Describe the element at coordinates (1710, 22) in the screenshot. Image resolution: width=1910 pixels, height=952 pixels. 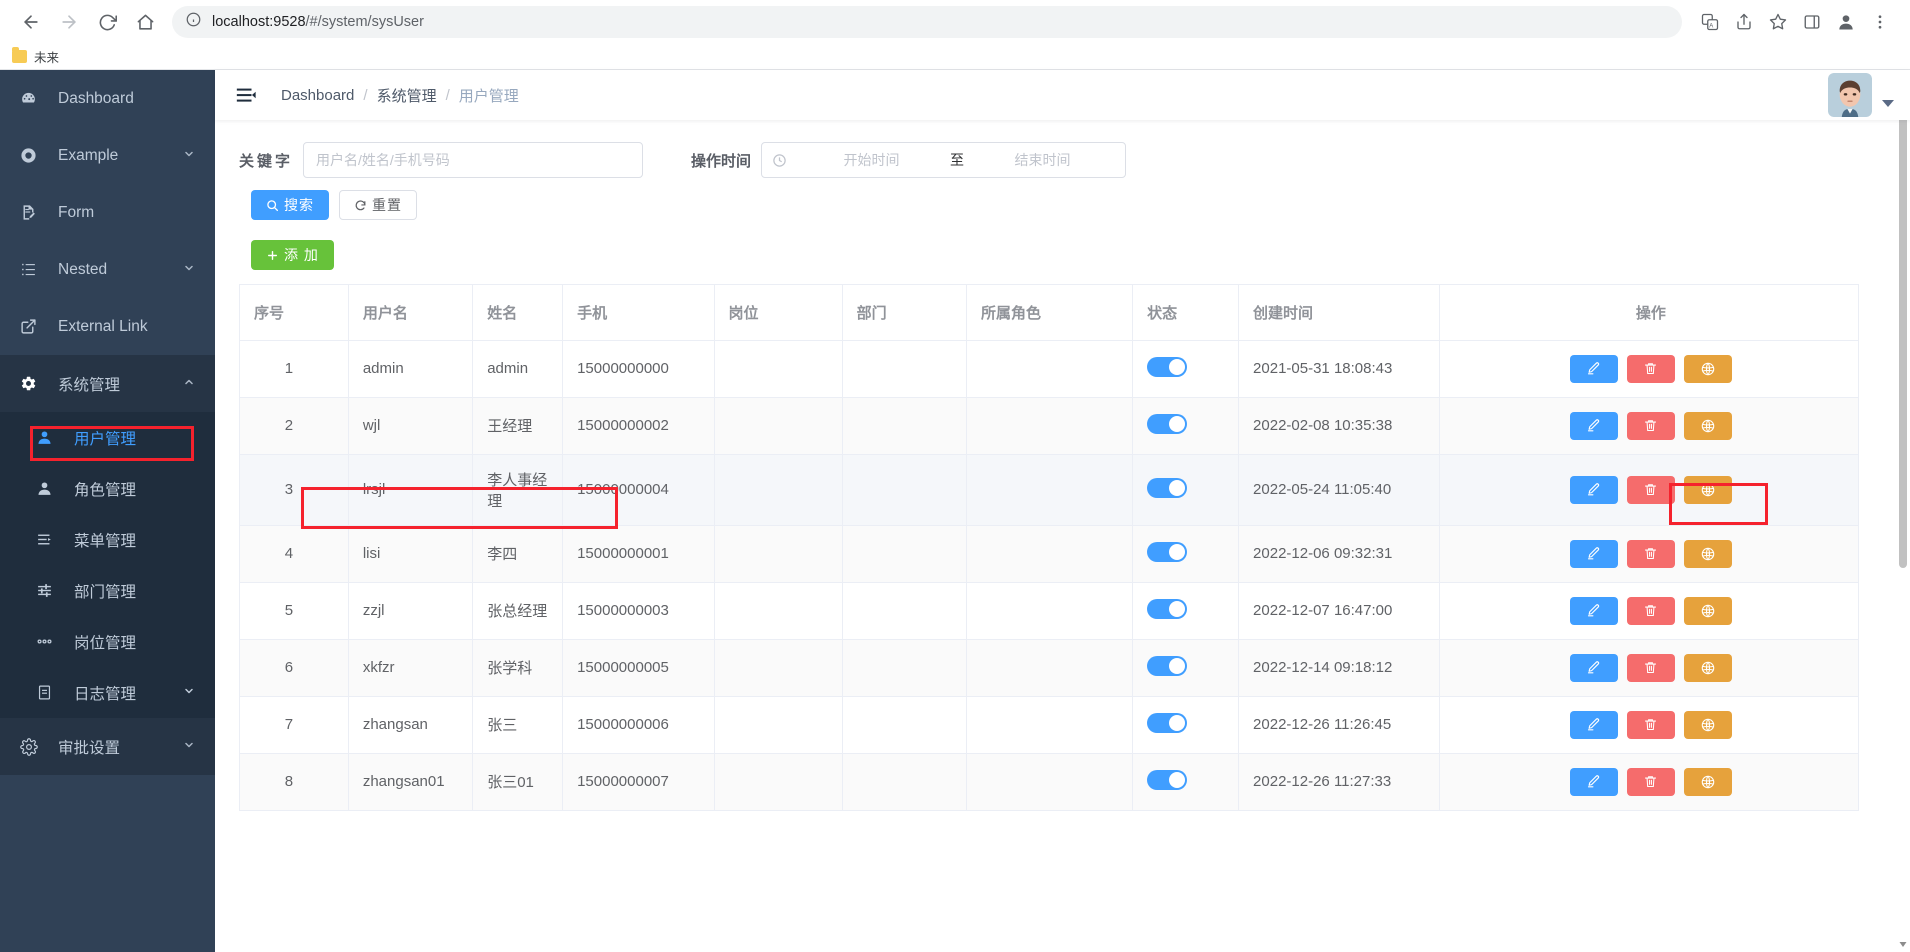
I see `translate-icon: A` at that location.